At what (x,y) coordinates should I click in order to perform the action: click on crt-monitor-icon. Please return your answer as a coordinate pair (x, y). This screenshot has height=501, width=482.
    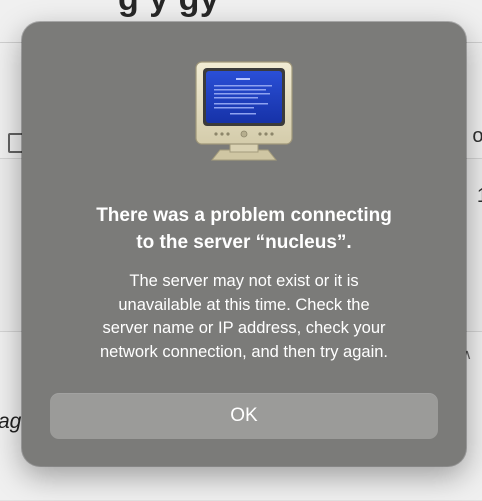
    Looking at the image, I should click on (244, 111).